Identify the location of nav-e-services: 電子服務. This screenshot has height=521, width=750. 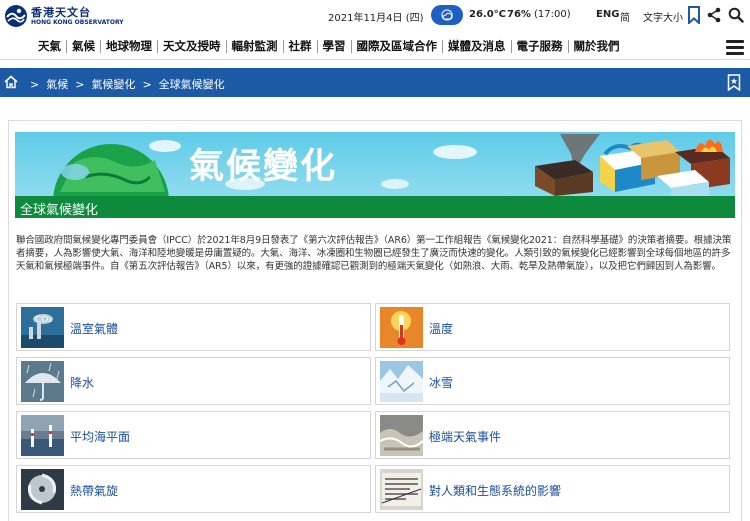
(539, 46).